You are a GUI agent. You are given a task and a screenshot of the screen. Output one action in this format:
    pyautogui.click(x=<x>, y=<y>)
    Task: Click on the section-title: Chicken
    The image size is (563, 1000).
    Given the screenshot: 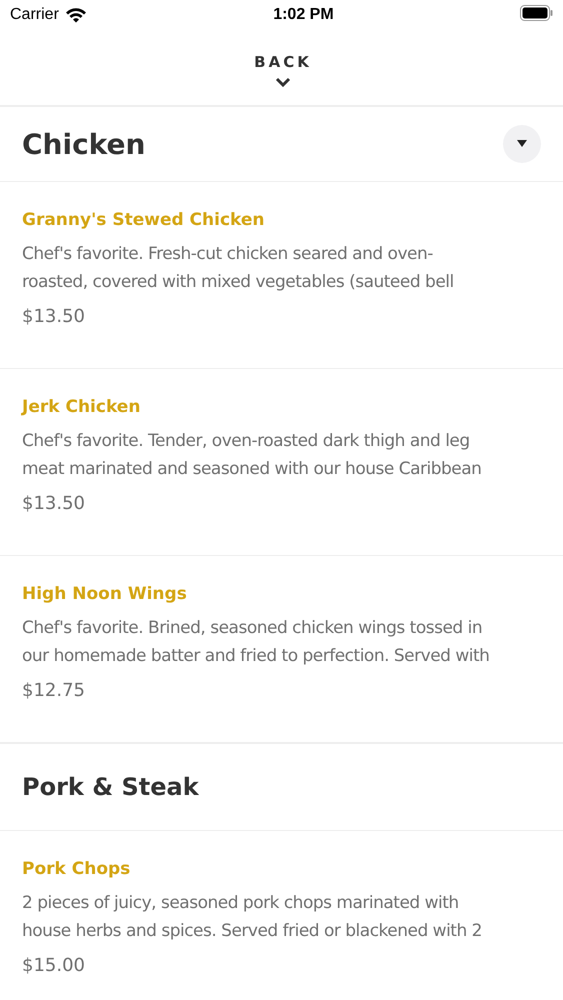 What is the action you would take?
    pyautogui.click(x=84, y=144)
    